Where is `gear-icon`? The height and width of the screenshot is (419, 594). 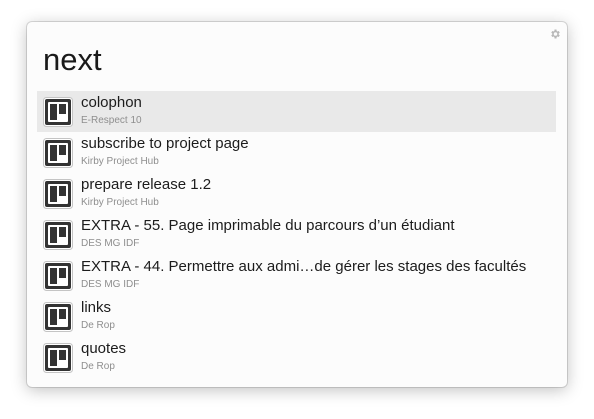
gear-icon is located at coordinates (555, 34).